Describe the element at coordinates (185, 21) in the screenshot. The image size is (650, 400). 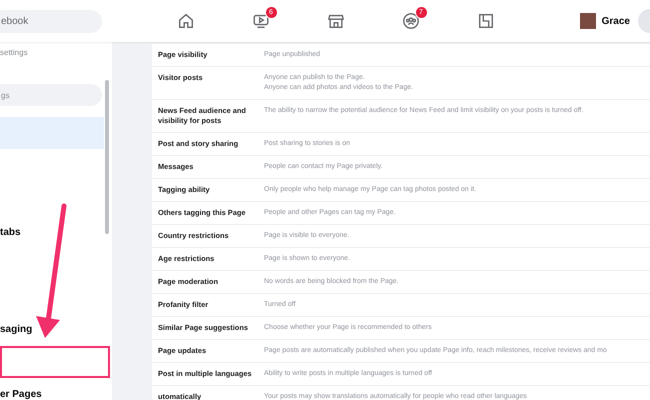
I see `home-icon` at that location.